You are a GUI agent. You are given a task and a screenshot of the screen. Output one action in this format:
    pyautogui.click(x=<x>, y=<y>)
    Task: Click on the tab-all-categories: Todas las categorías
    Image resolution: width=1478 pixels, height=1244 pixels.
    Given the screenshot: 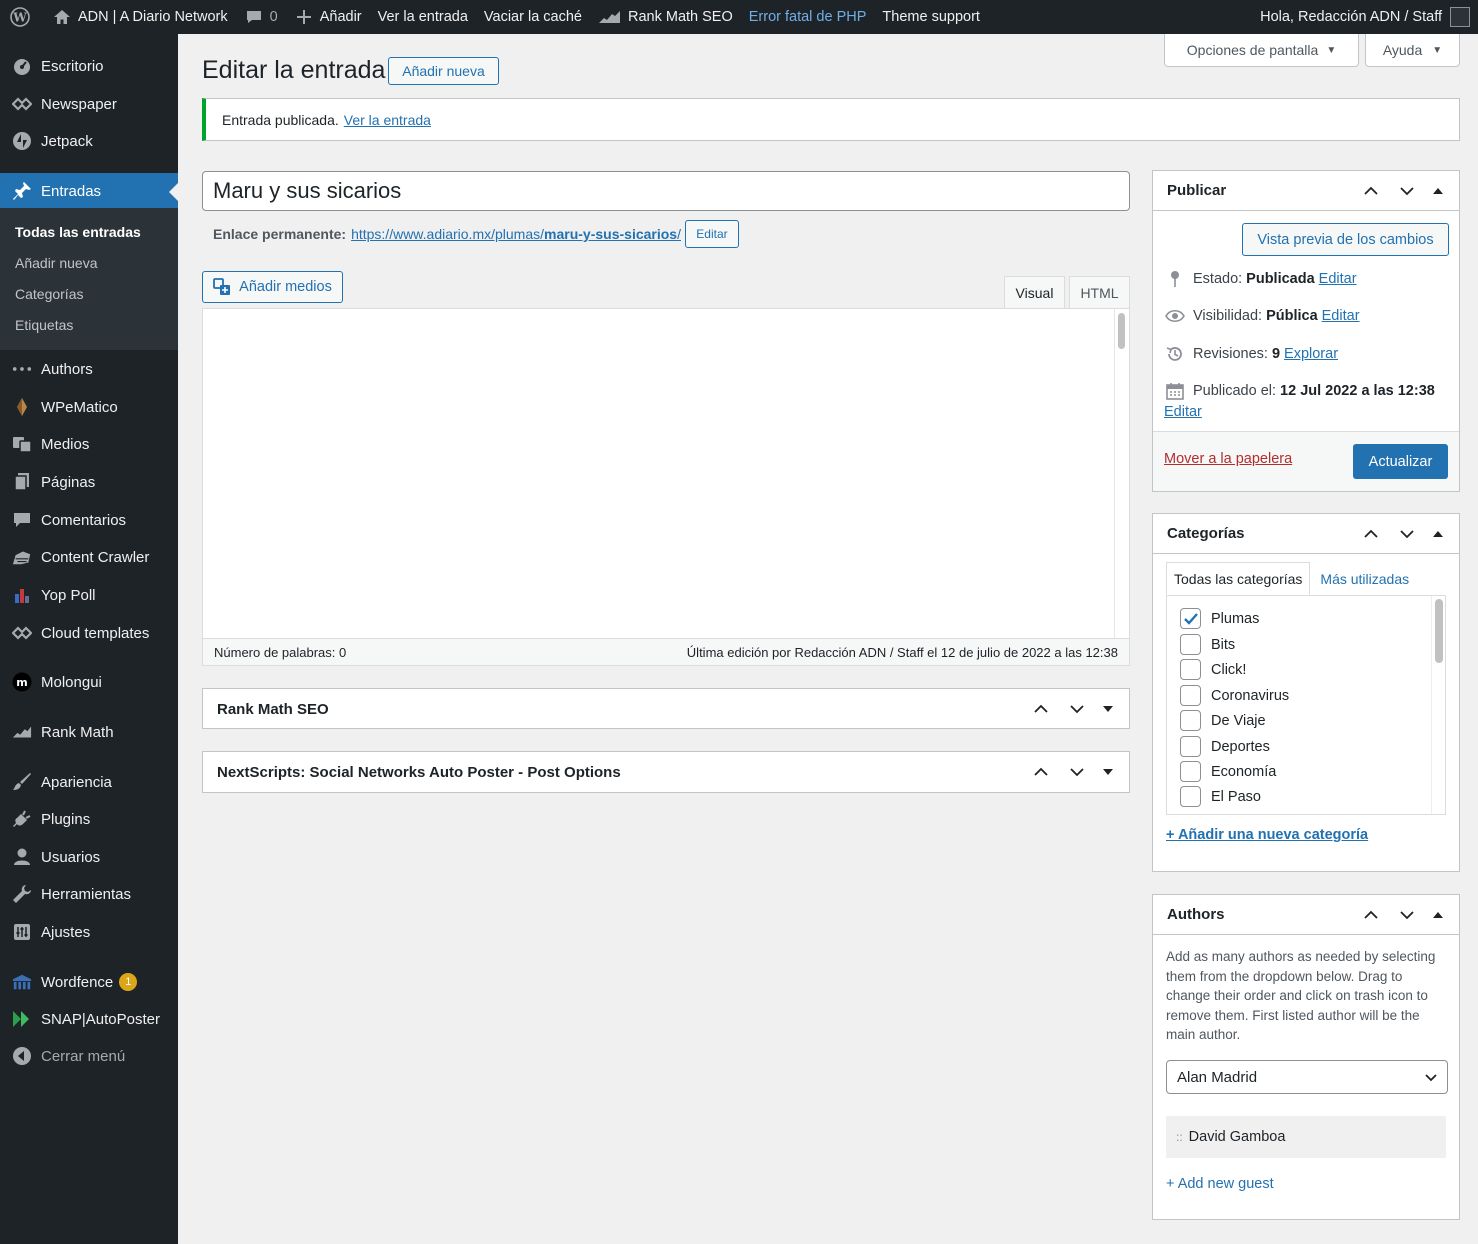 What is the action you would take?
    pyautogui.click(x=1238, y=578)
    